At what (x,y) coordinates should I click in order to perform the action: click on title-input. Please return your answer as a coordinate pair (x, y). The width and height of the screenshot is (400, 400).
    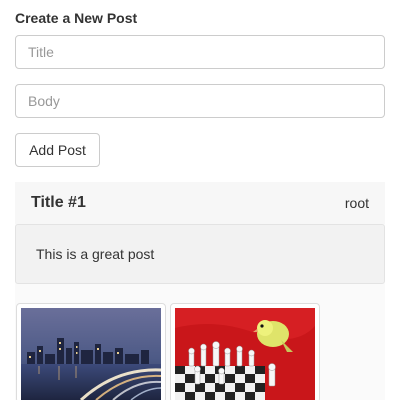
    Looking at the image, I should click on (200, 52).